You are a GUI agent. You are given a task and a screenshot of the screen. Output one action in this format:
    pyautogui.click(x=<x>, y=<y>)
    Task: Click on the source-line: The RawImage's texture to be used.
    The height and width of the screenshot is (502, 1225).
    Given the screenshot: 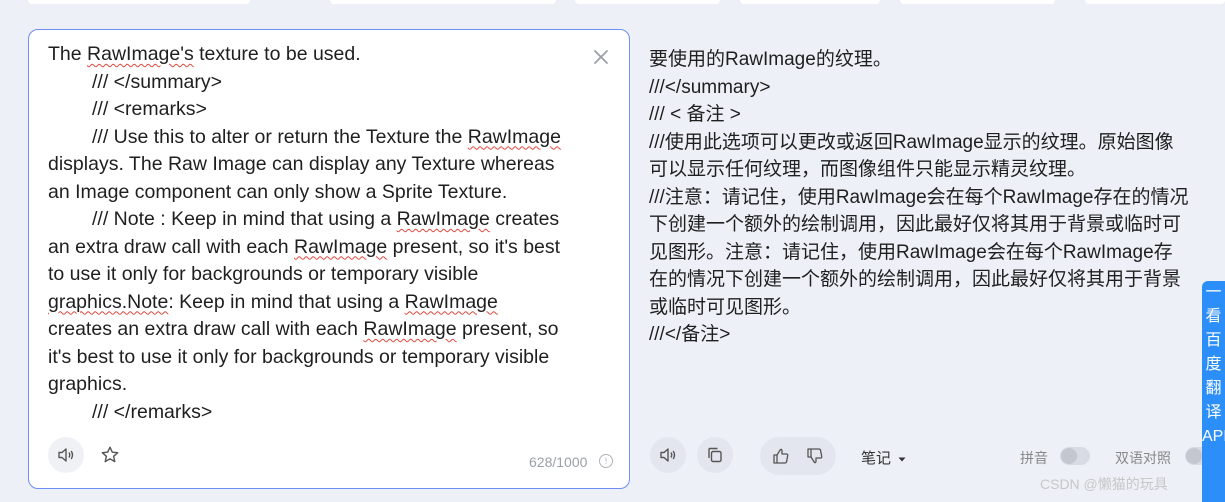 What is the action you would take?
    pyautogui.click(x=318, y=55)
    